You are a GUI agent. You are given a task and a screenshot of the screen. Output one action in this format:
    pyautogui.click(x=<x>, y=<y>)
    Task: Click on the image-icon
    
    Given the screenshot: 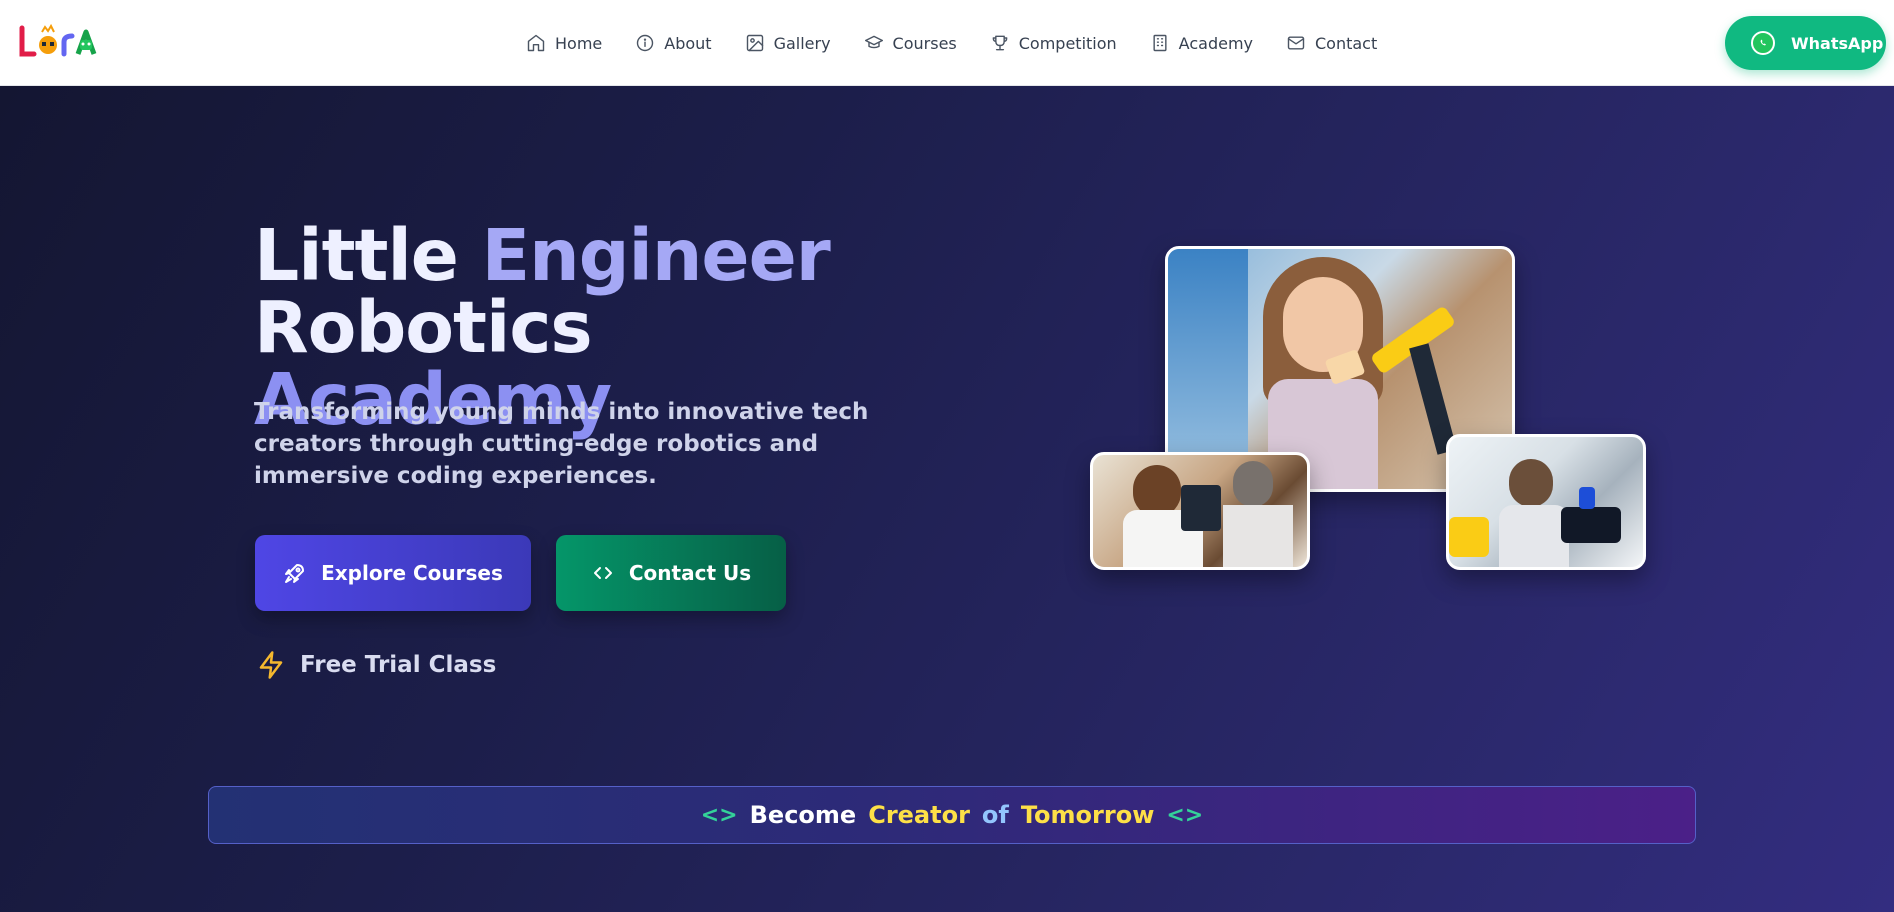 What is the action you would take?
    pyautogui.click(x=754, y=43)
    